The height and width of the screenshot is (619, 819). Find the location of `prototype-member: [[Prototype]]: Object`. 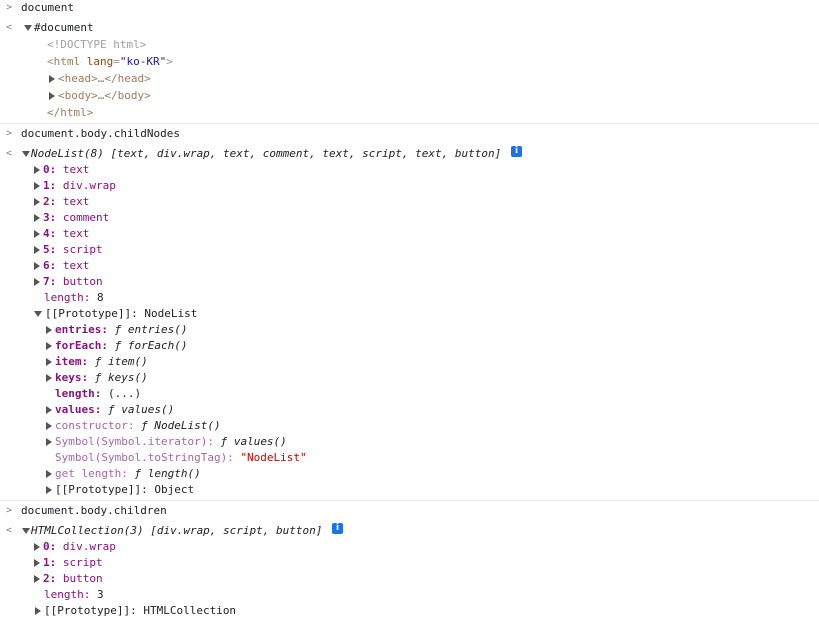

prototype-member: [[Prototype]]: Object is located at coordinates (120, 490).